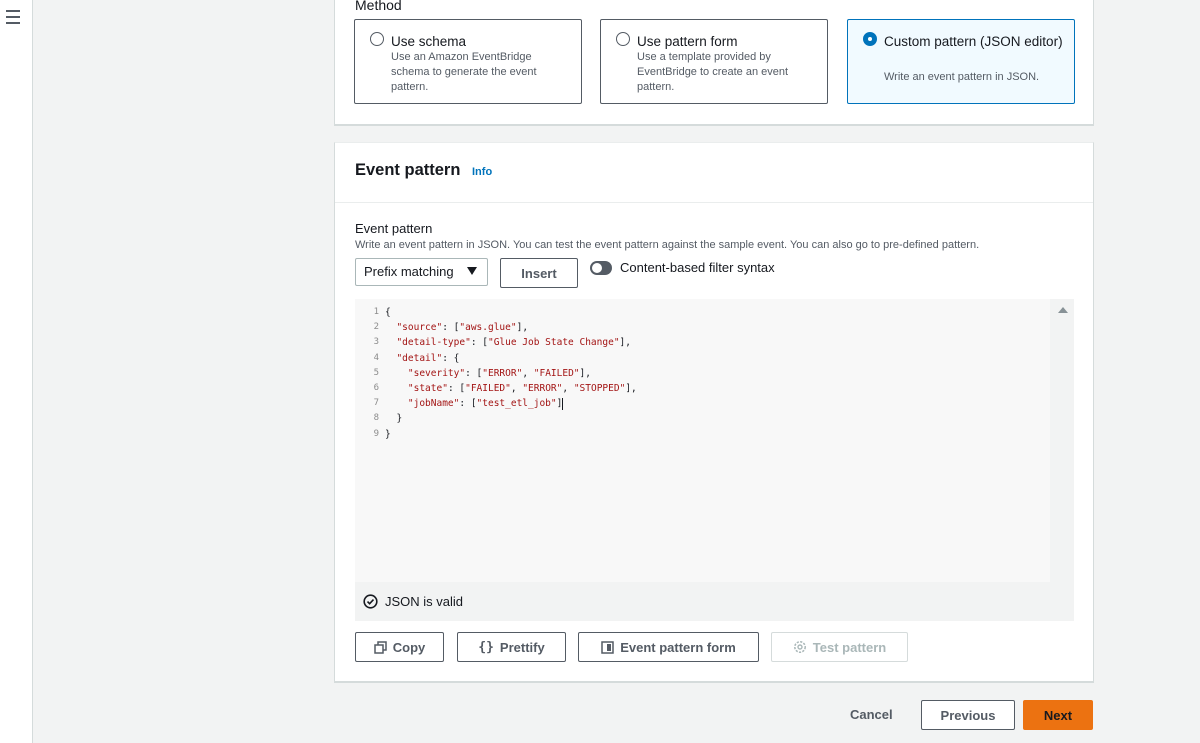 The image size is (1200, 743). Describe the element at coordinates (973, 41) in the screenshot. I see `option-title: Custom pattern (JSON editor)` at that location.